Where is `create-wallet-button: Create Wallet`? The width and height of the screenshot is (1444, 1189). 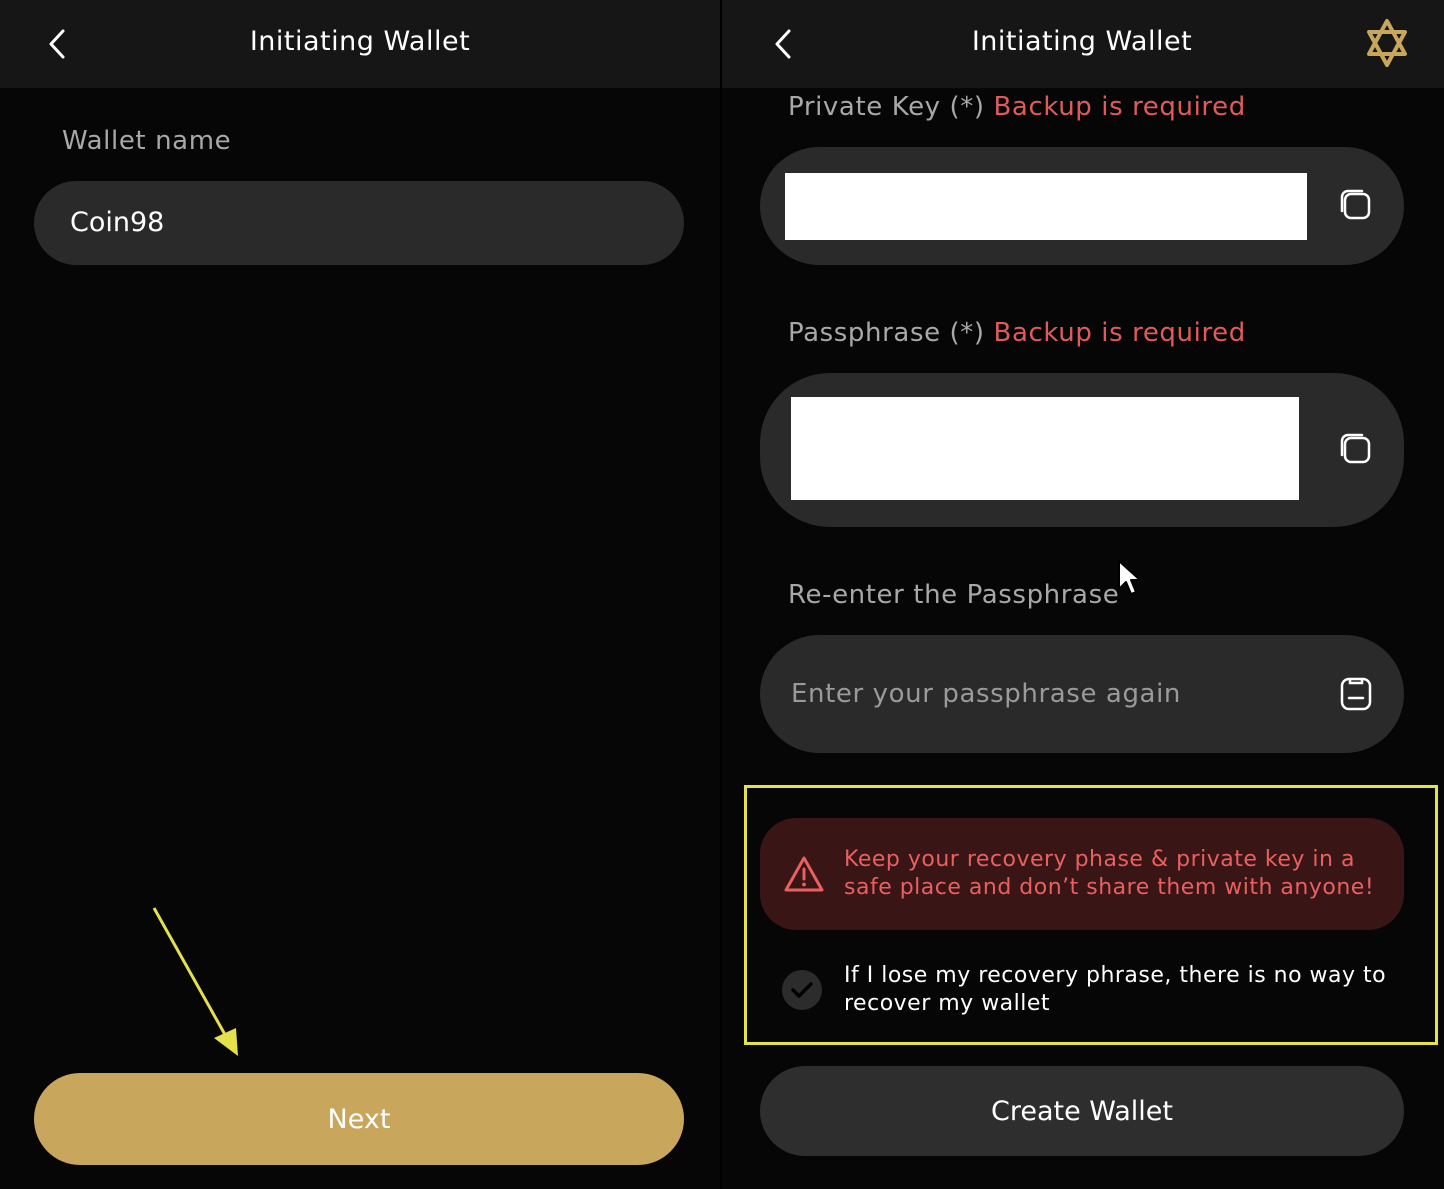 create-wallet-button: Create Wallet is located at coordinates (1082, 1111).